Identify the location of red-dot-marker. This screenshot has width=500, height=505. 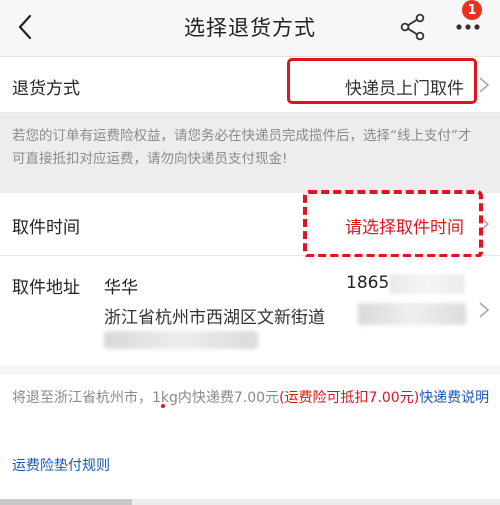
(163, 406).